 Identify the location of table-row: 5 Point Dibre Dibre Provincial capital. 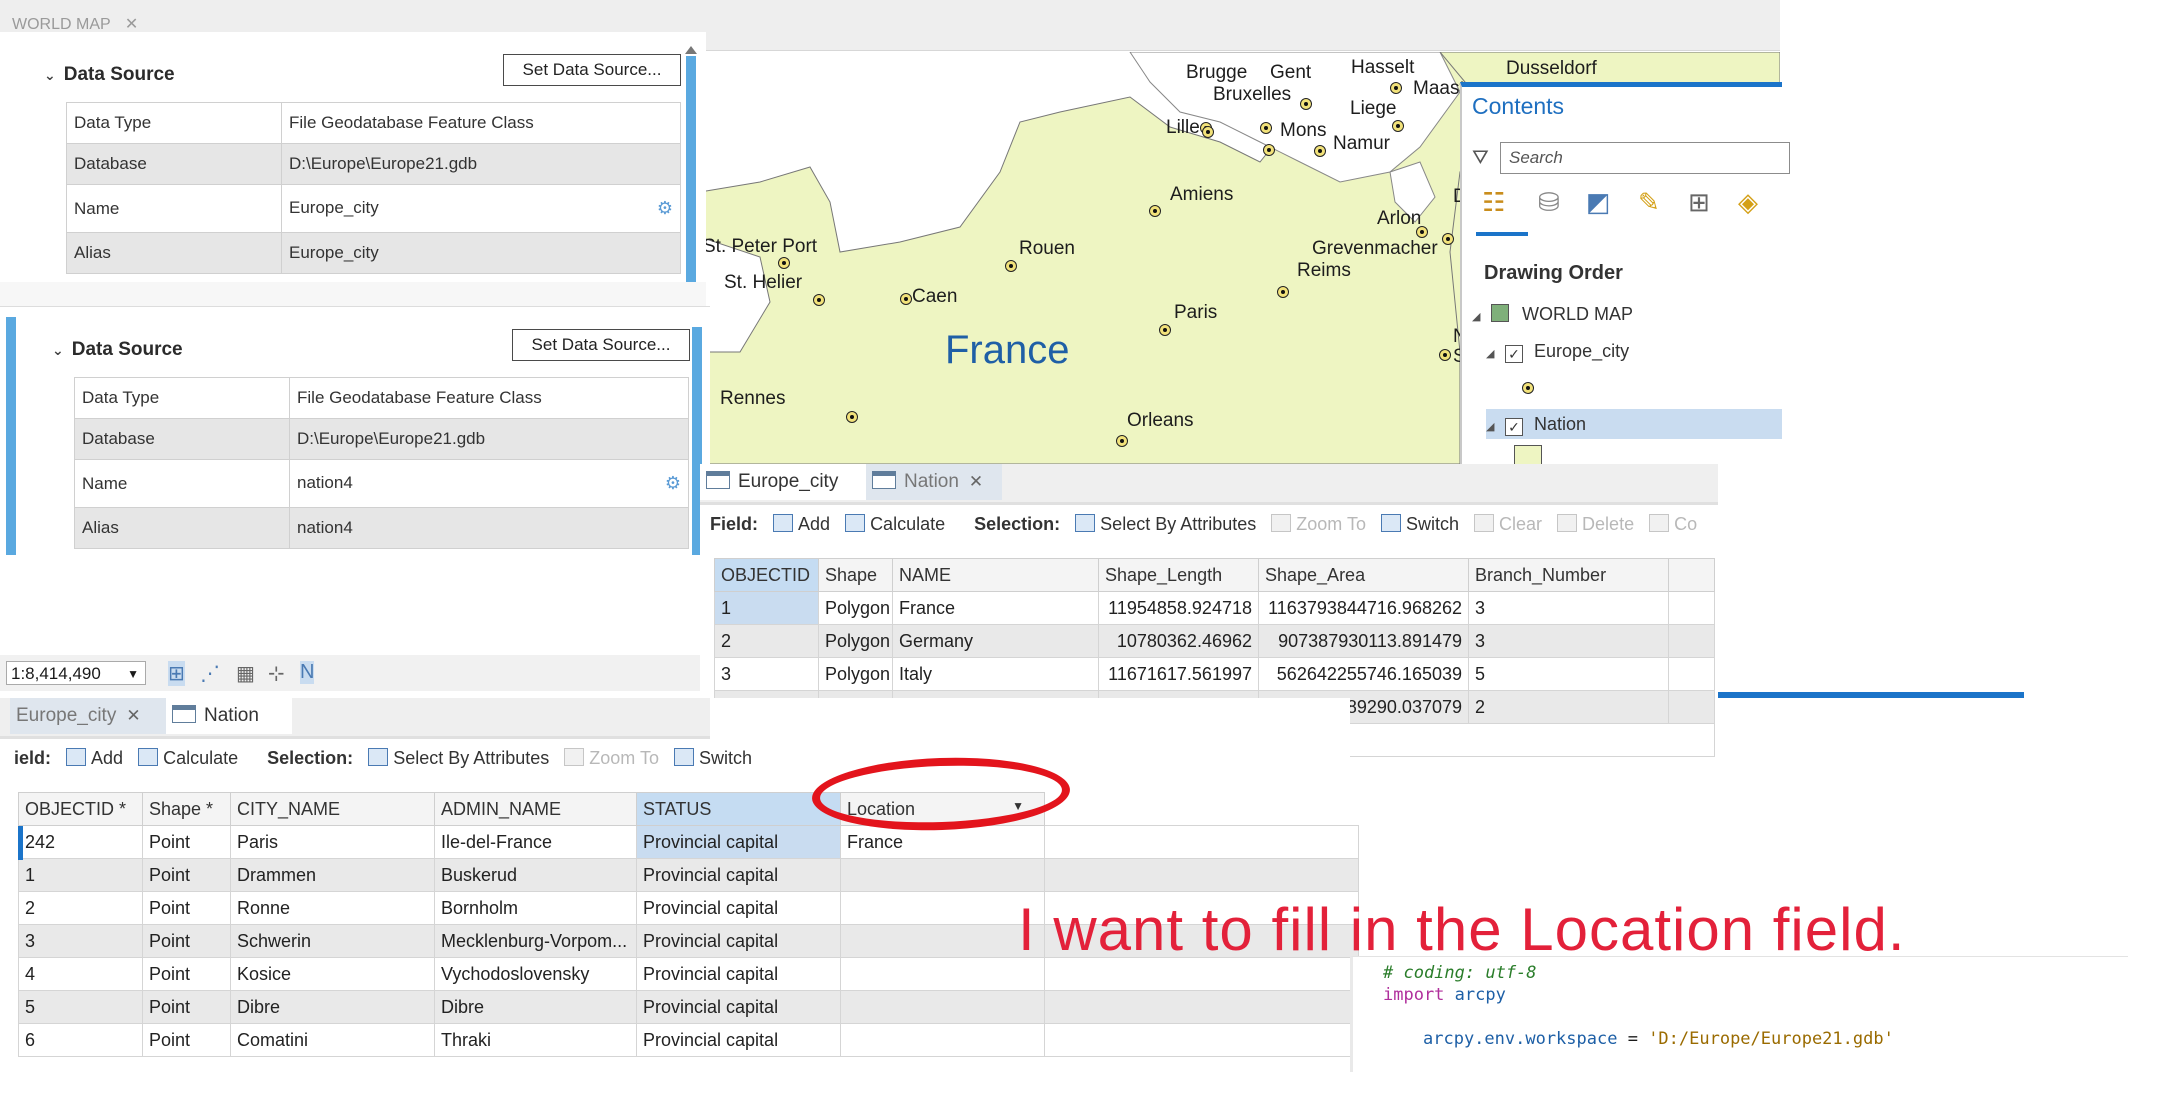
(688, 1007).